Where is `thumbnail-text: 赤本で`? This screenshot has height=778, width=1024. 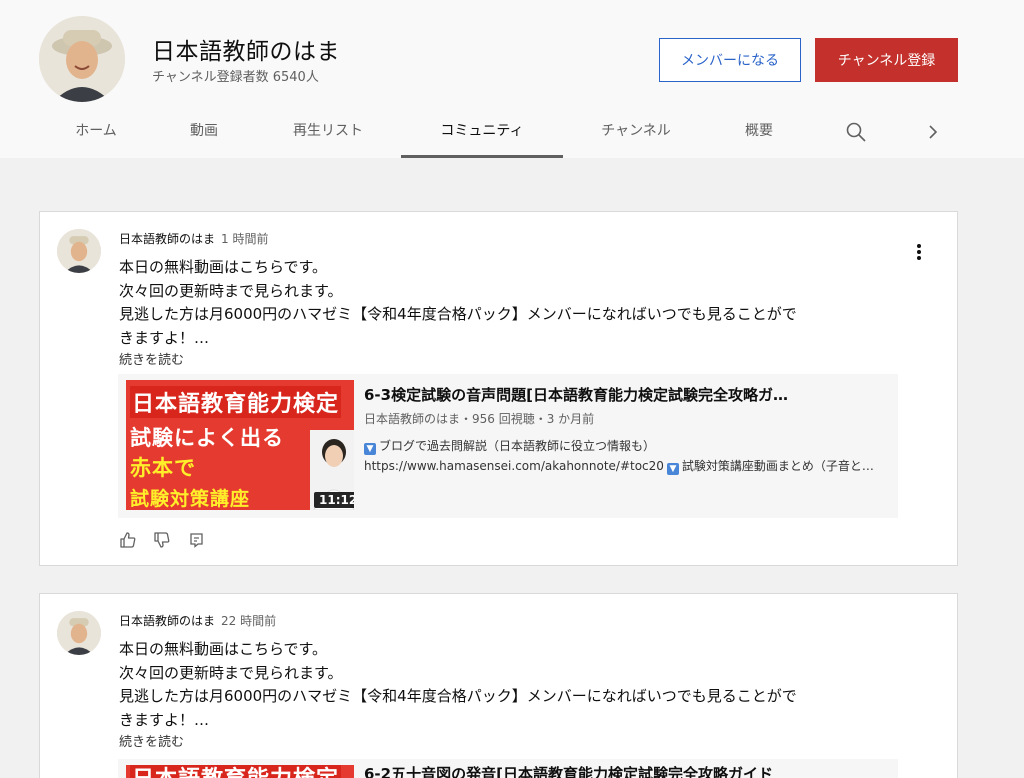 thumbnail-text: 赤本で is located at coordinates (163, 468).